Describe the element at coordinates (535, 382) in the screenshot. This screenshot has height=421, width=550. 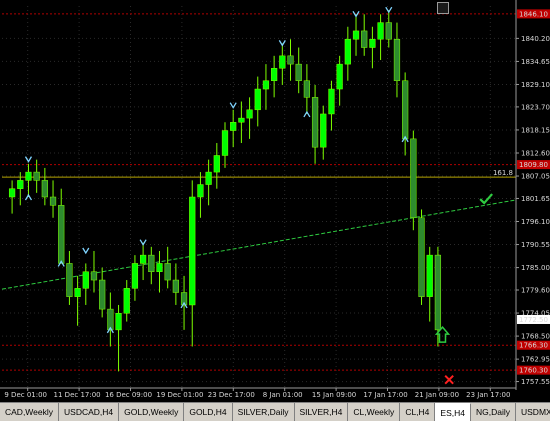
I see `price-tick-label: 1757.55` at that location.